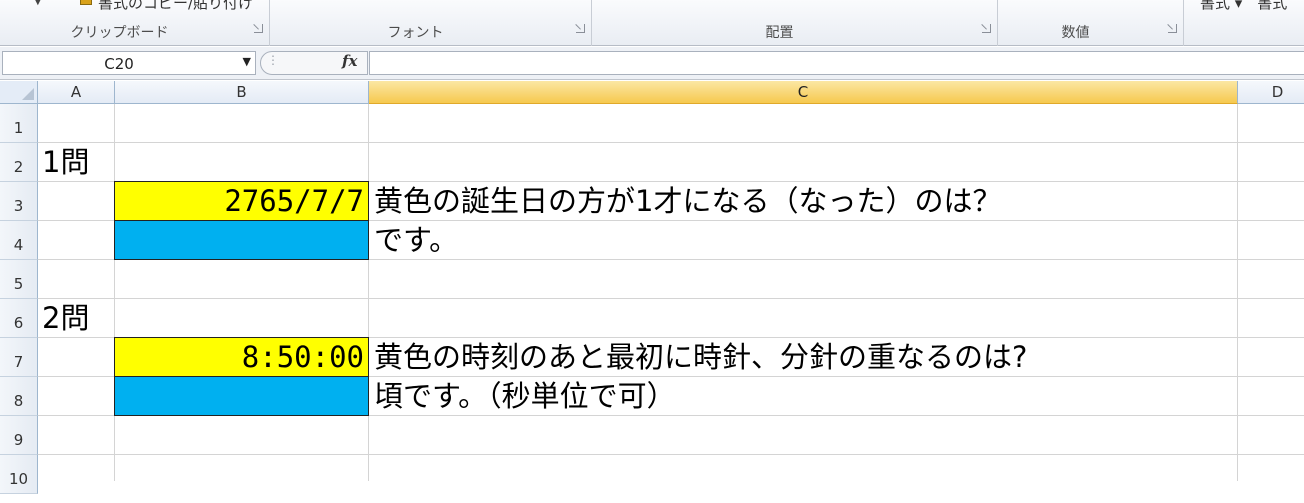  What do you see at coordinates (242, 92) in the screenshot?
I see `column-header-b: B` at bounding box center [242, 92].